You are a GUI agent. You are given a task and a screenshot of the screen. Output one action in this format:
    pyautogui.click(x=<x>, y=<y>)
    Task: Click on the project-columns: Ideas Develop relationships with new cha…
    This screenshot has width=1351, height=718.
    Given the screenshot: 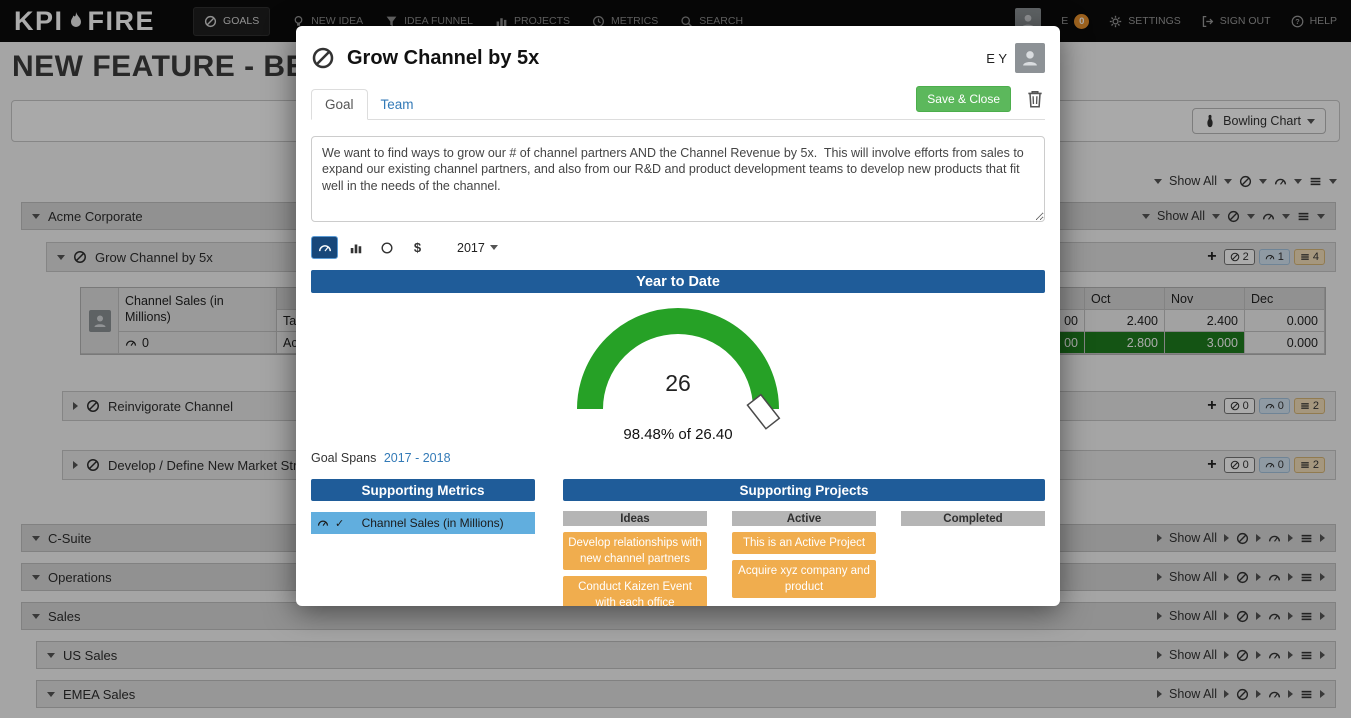 What is the action you would take?
    pyautogui.click(x=804, y=558)
    